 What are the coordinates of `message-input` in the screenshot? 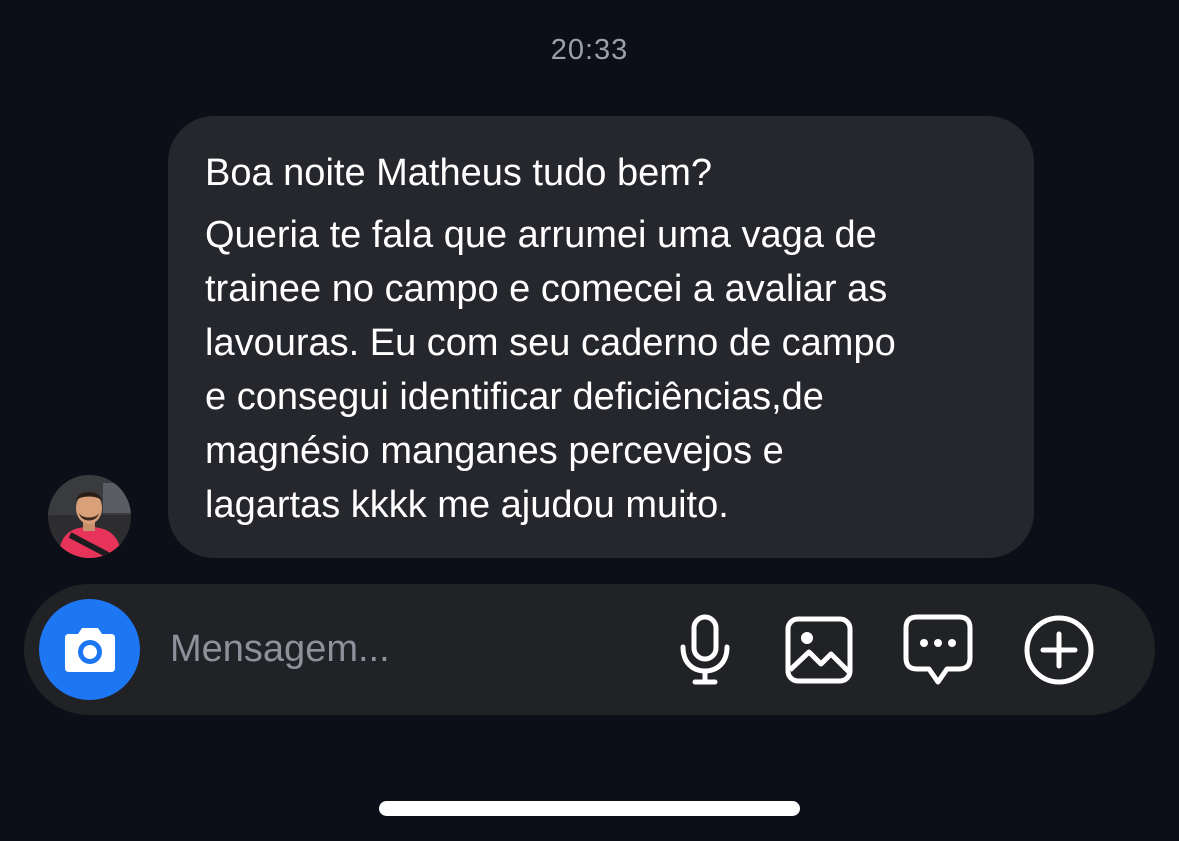 It's located at (405, 649).